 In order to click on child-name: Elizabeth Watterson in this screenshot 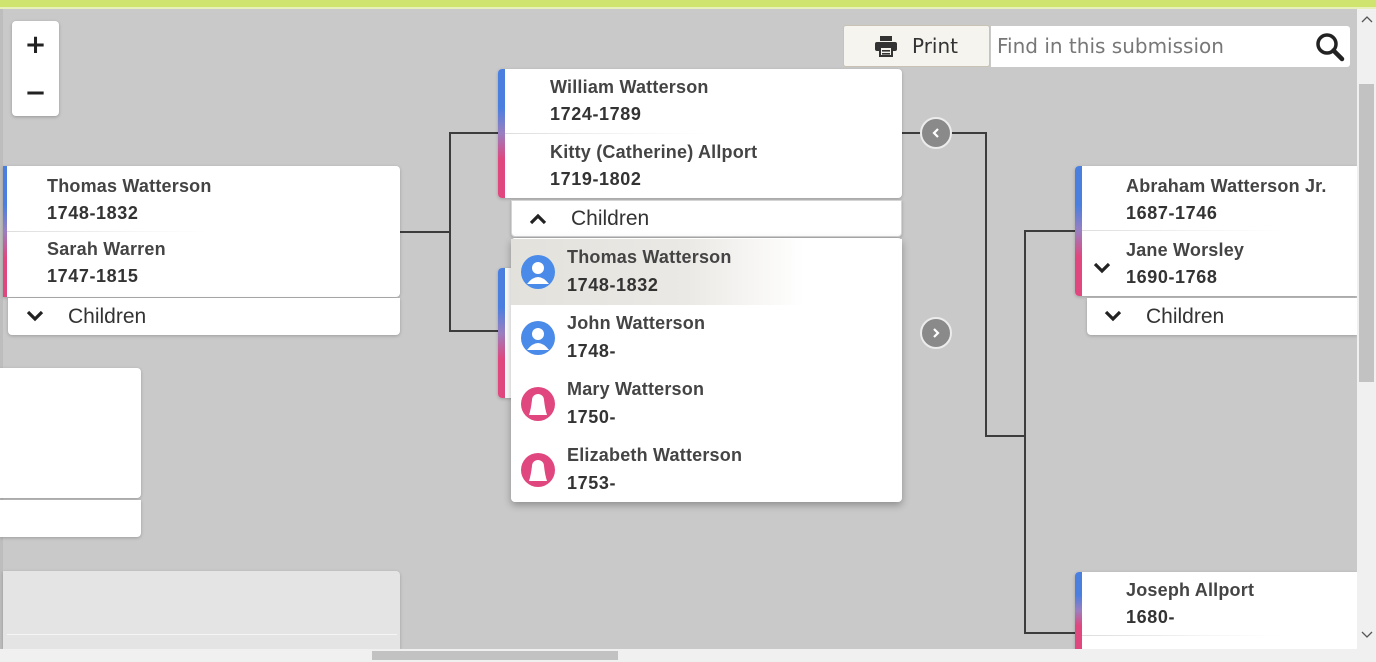, I will do `click(655, 455)`.